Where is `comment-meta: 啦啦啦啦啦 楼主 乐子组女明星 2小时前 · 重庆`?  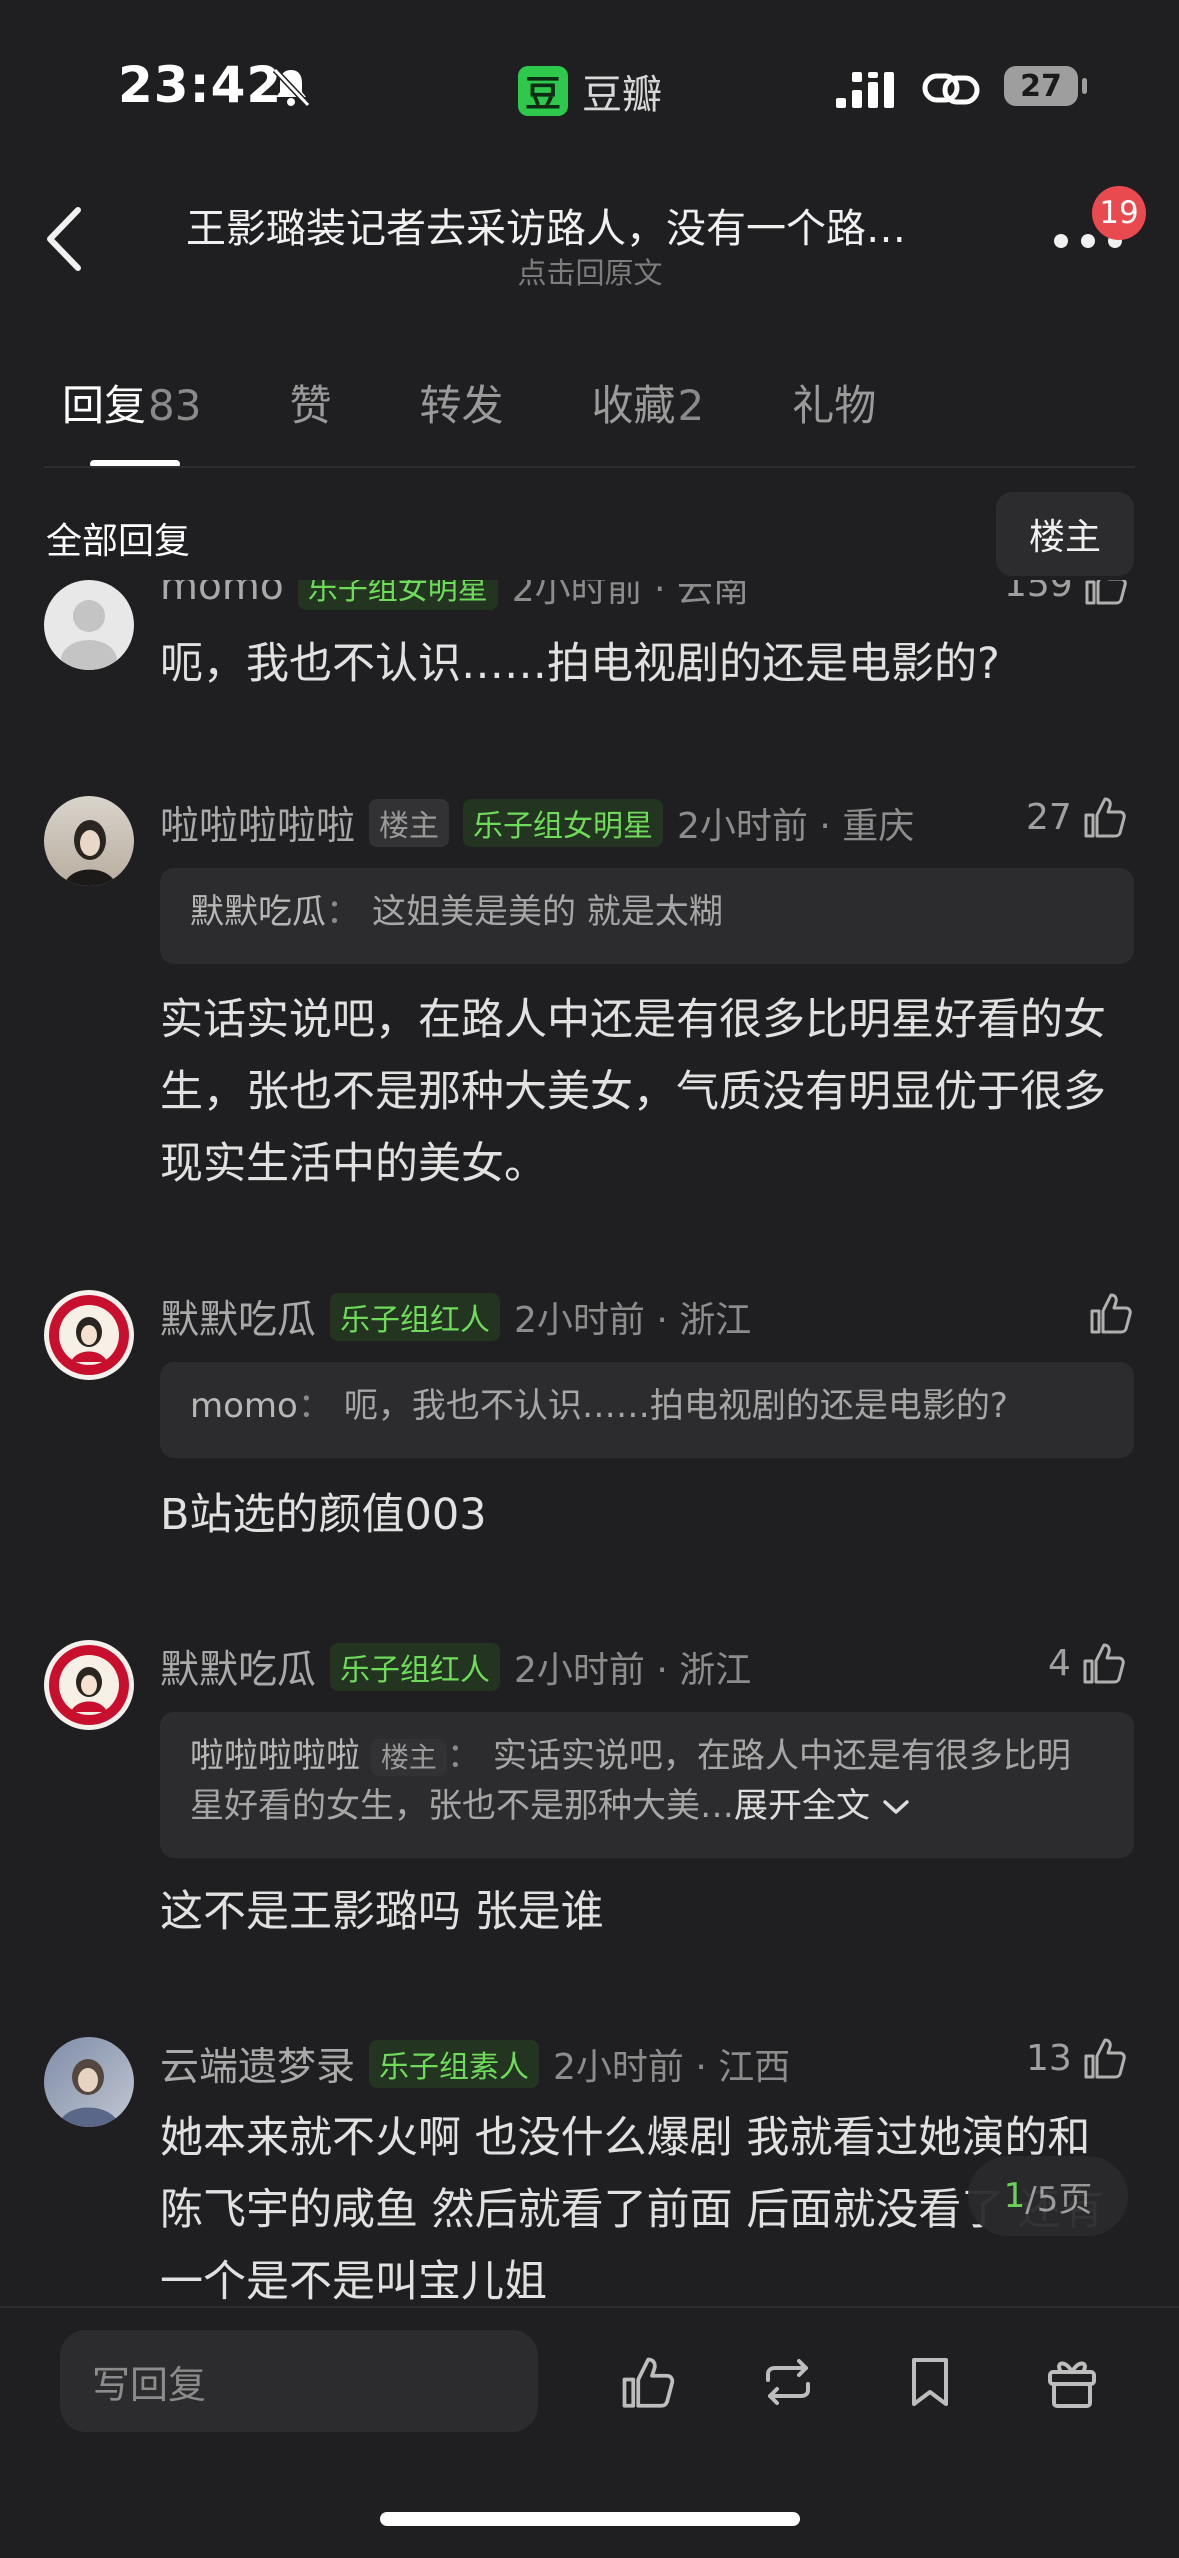 comment-meta: 啦啦啦啦啦 楼主 乐子组女明星 2小时前 · 重庆 is located at coordinates (537, 823).